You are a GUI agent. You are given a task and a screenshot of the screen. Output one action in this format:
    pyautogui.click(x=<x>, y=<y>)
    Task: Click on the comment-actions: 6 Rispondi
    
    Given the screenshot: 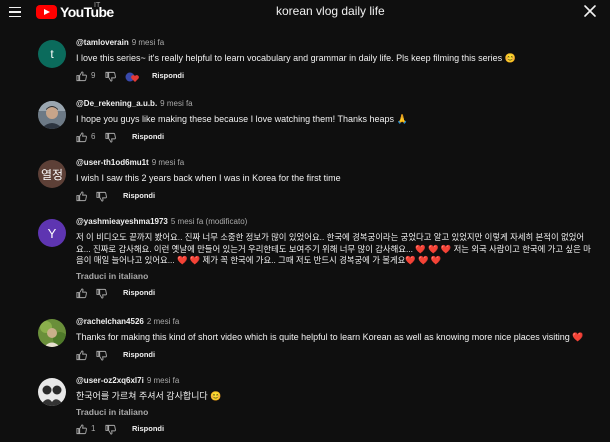 What is the action you would take?
    pyautogui.click(x=337, y=138)
    